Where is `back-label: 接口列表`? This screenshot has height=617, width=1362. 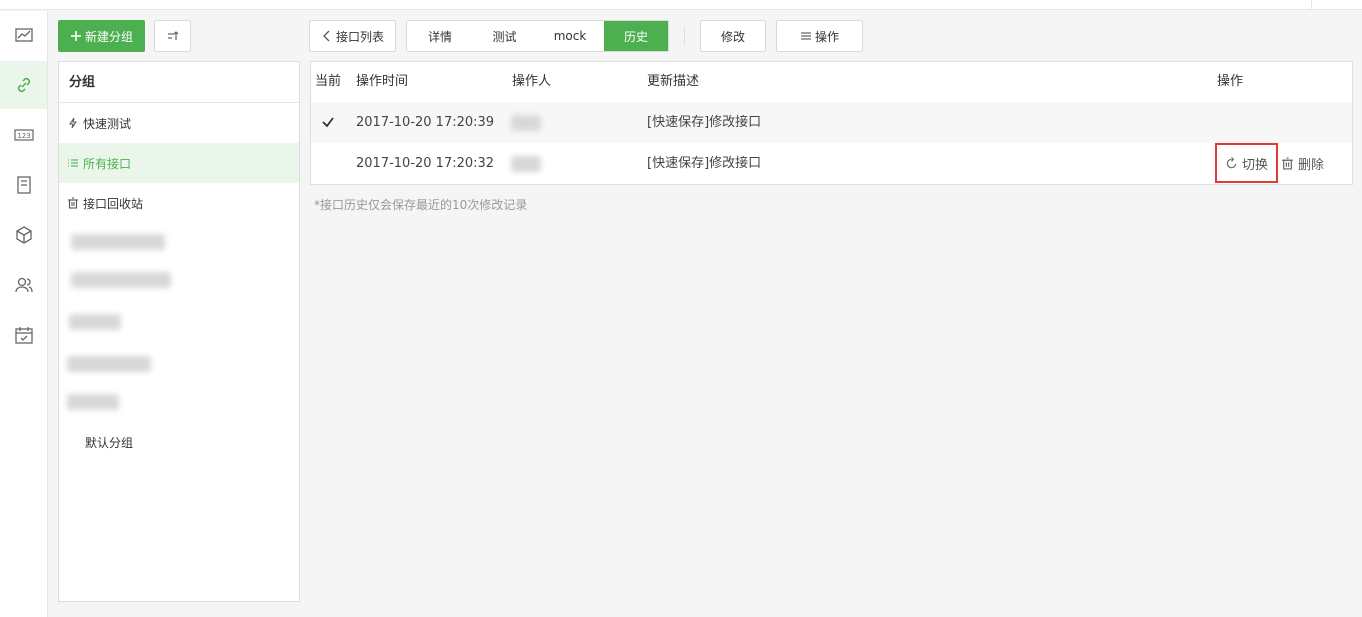
back-label: 接口列表 is located at coordinates (359, 36).